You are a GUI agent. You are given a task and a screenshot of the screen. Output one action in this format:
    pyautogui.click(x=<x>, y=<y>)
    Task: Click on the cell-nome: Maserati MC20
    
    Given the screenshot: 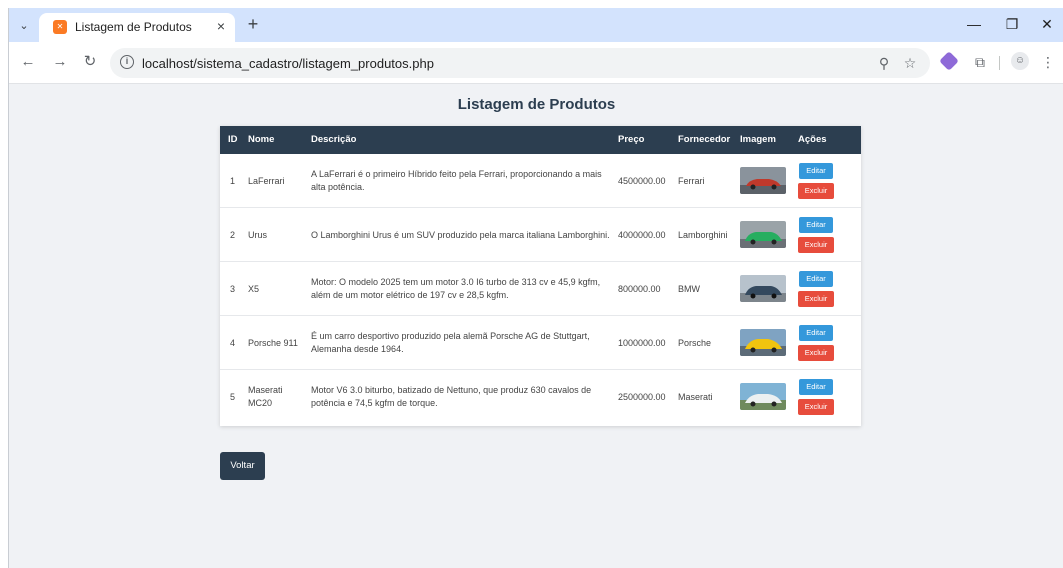 What is the action you would take?
    pyautogui.click(x=265, y=396)
    